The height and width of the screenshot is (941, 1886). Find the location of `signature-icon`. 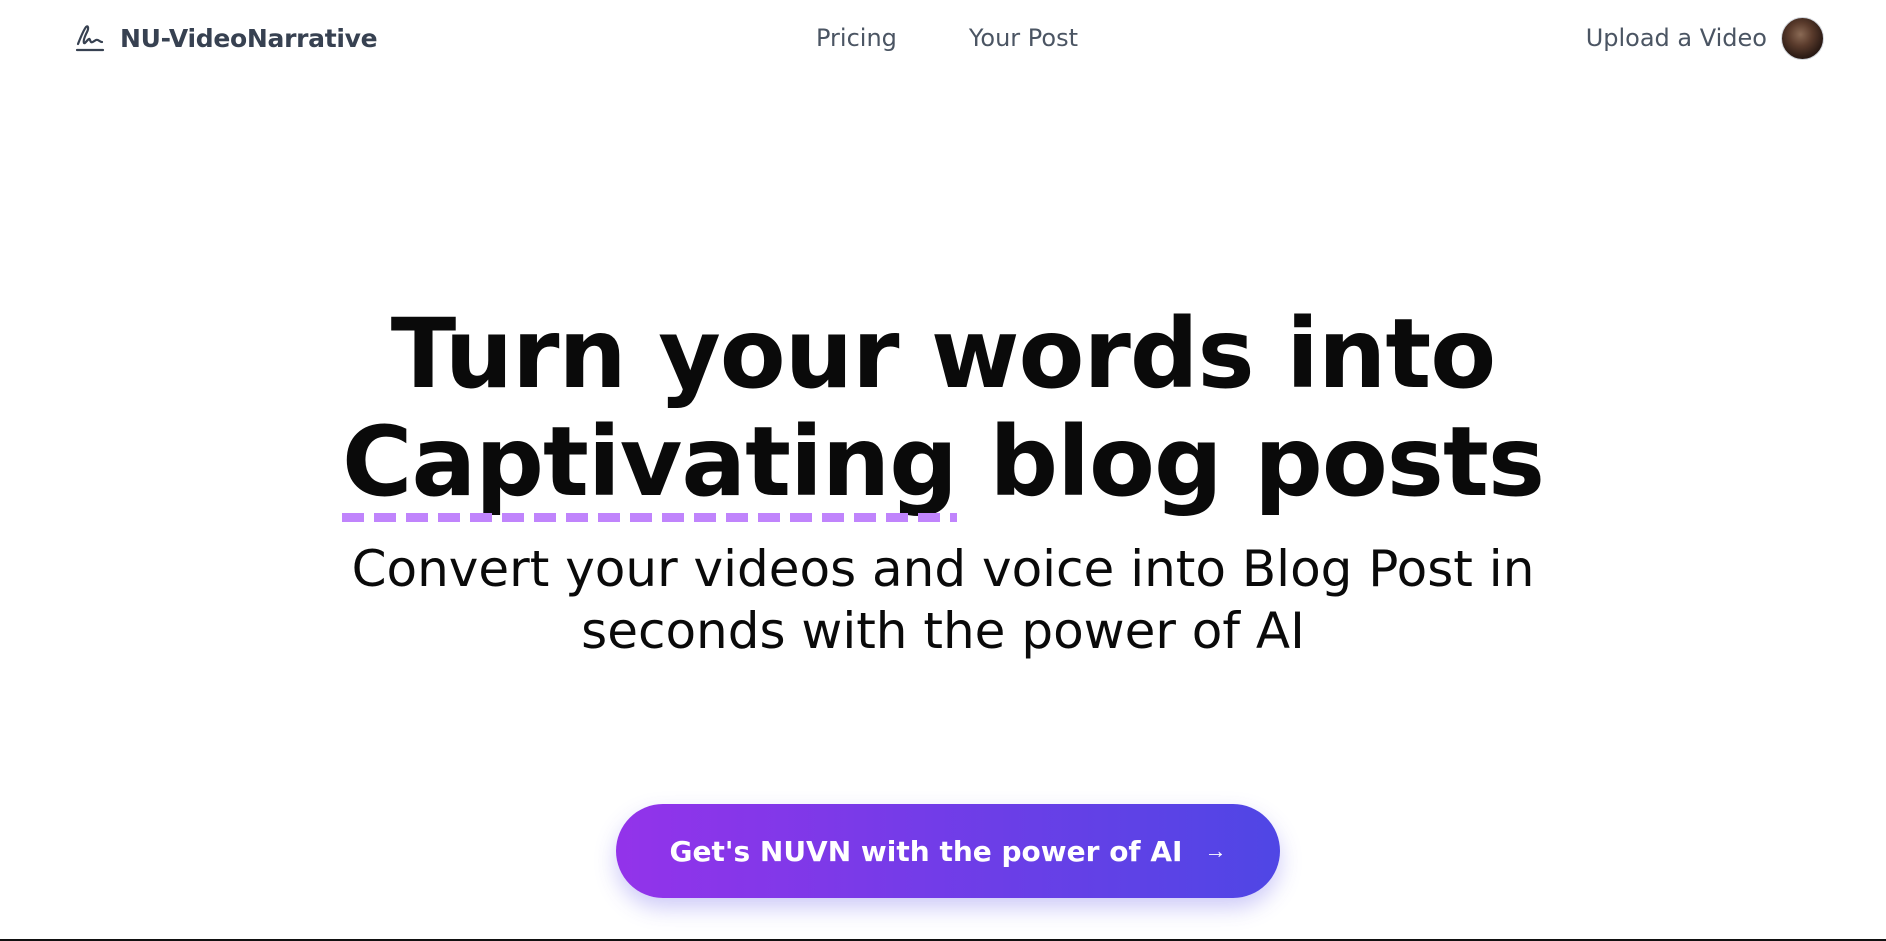

signature-icon is located at coordinates (90, 38).